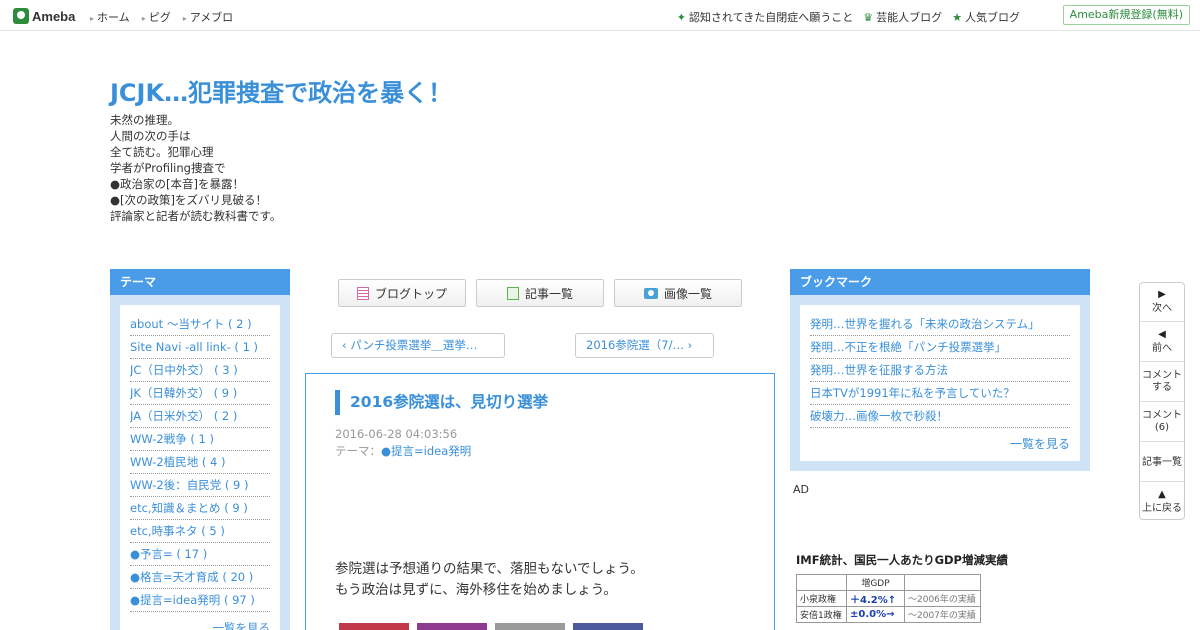 The image size is (1200, 630). What do you see at coordinates (168, 168) in the screenshot?
I see `description-line: 学者がProfiling捜査で` at bounding box center [168, 168].